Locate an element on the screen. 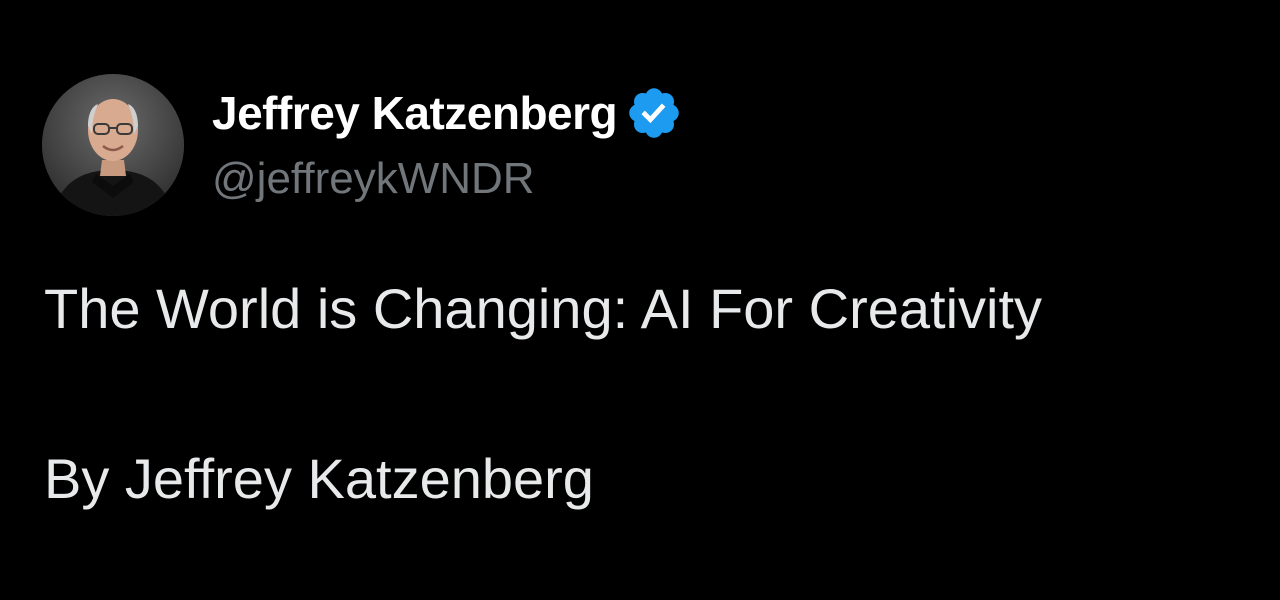 This screenshot has height=600, width=1280. tweet-header: Jeffrey Katzenberg @jeffreykWNDR is located at coordinates (362, 145).